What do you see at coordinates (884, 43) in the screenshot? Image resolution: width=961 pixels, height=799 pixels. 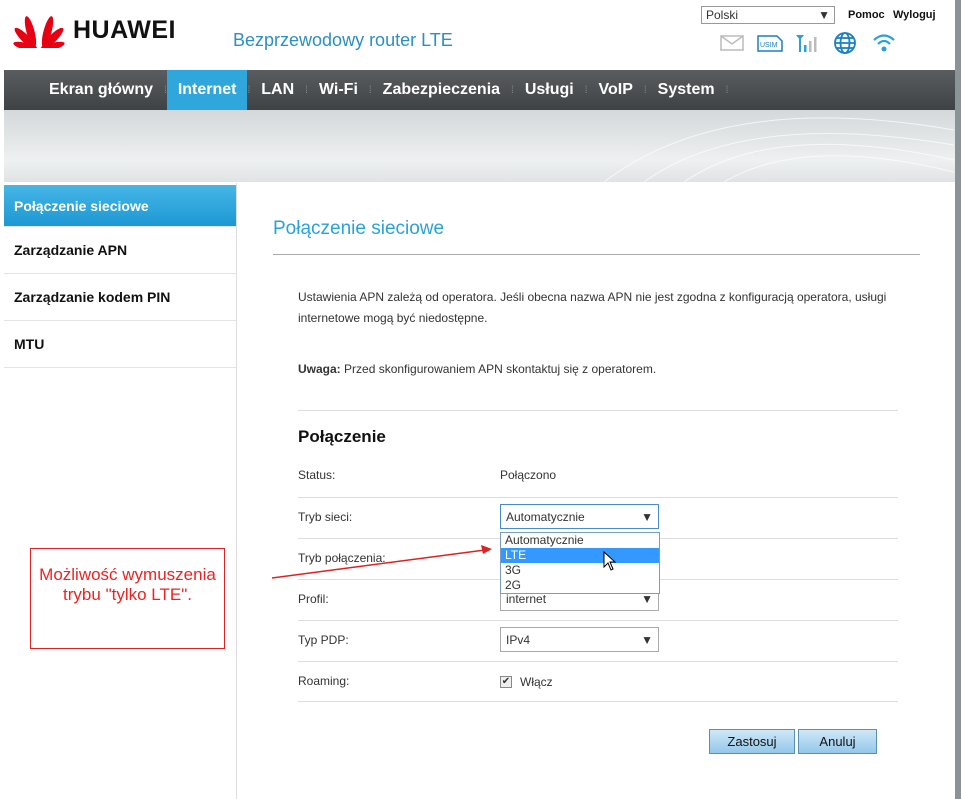 I see `wifi-icon` at bounding box center [884, 43].